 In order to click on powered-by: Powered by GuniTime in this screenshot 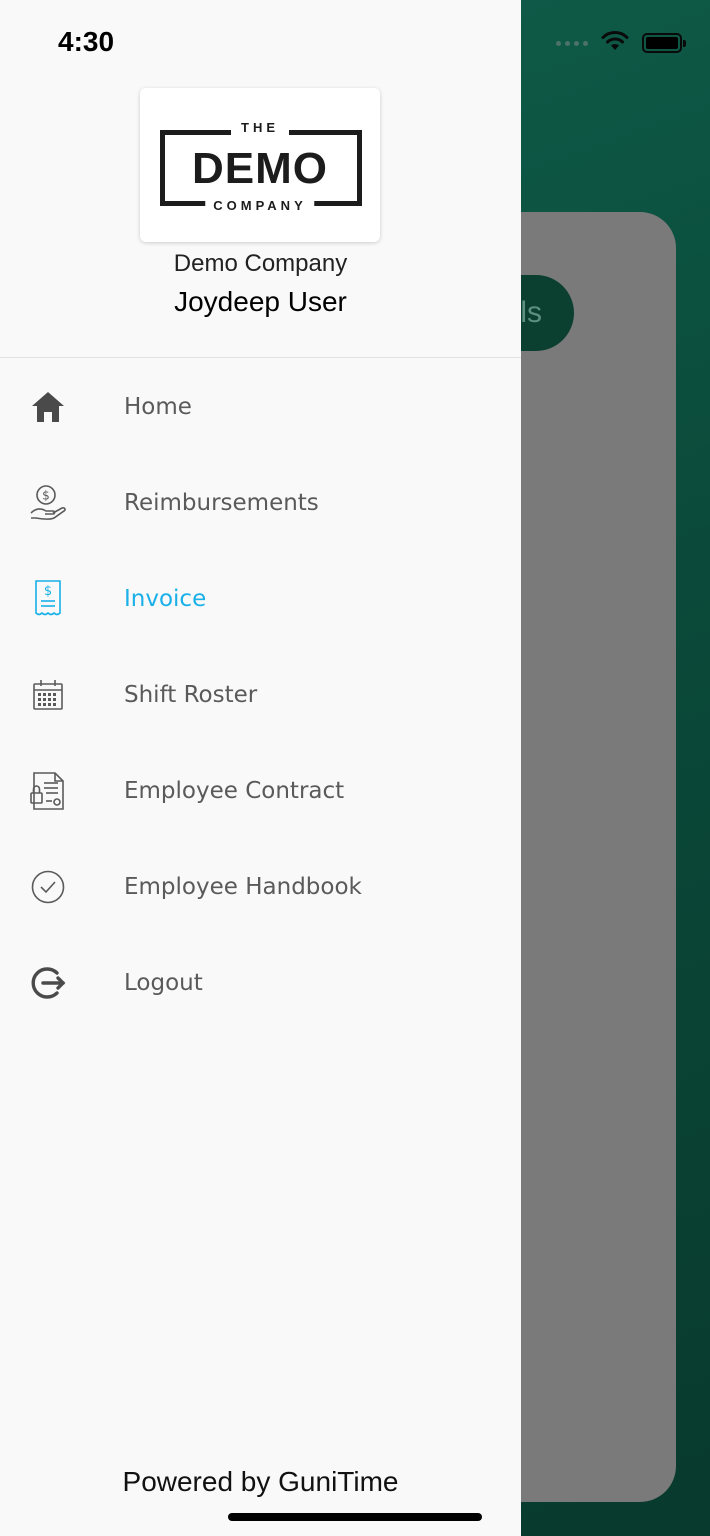, I will do `click(260, 1481)`.